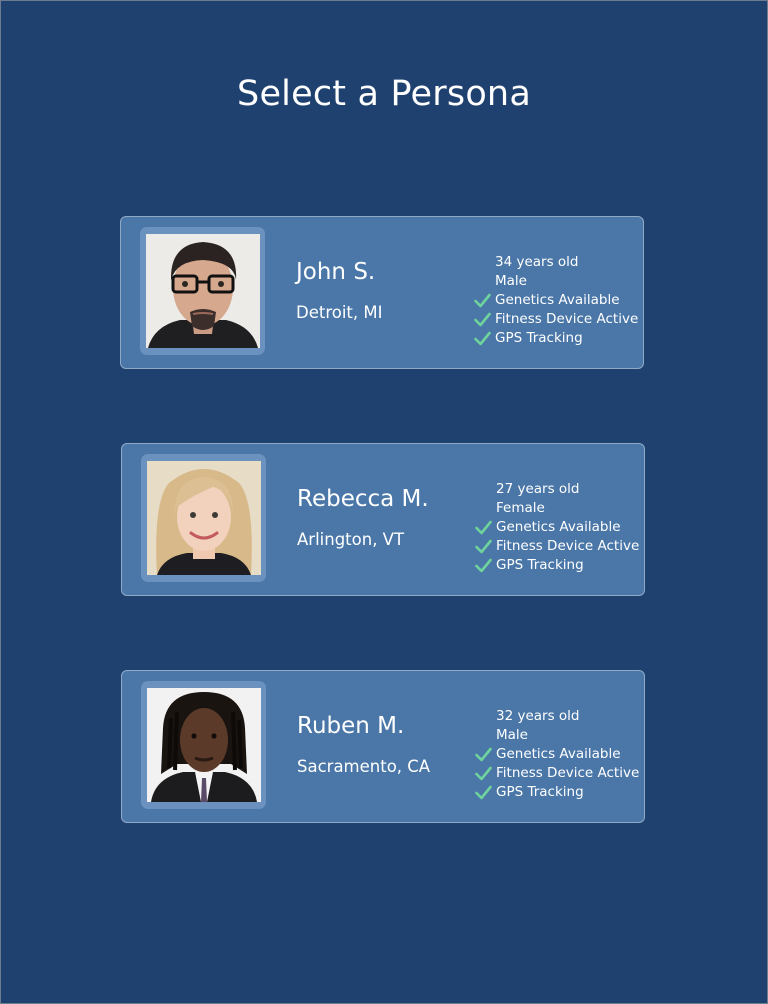 The image size is (768, 1004). Describe the element at coordinates (520, 508) in the screenshot. I see `persona-gender: Female` at that location.